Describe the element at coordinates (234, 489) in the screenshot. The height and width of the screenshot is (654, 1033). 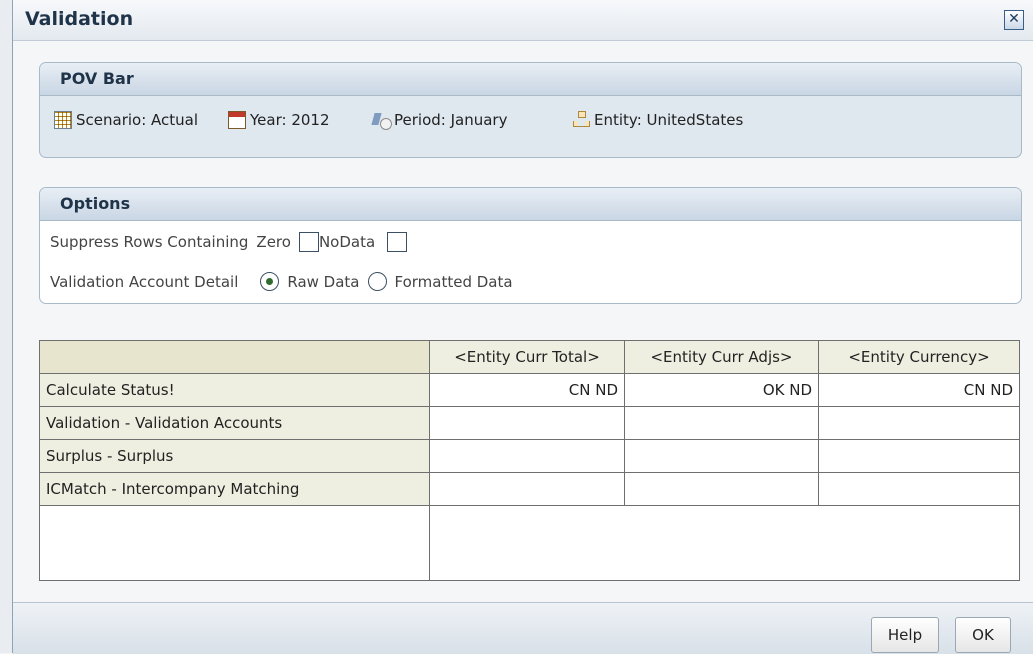
I see `row-header: ICMatch - Intercompany Matching` at that location.